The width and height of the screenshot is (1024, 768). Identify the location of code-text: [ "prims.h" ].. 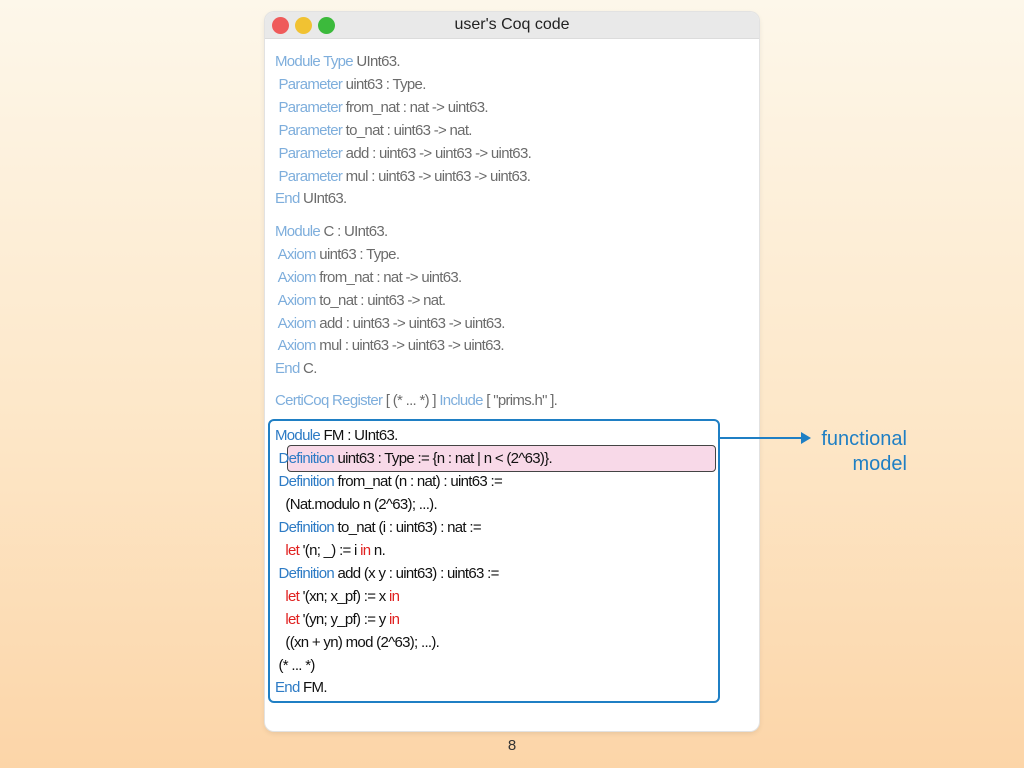
(520, 400).